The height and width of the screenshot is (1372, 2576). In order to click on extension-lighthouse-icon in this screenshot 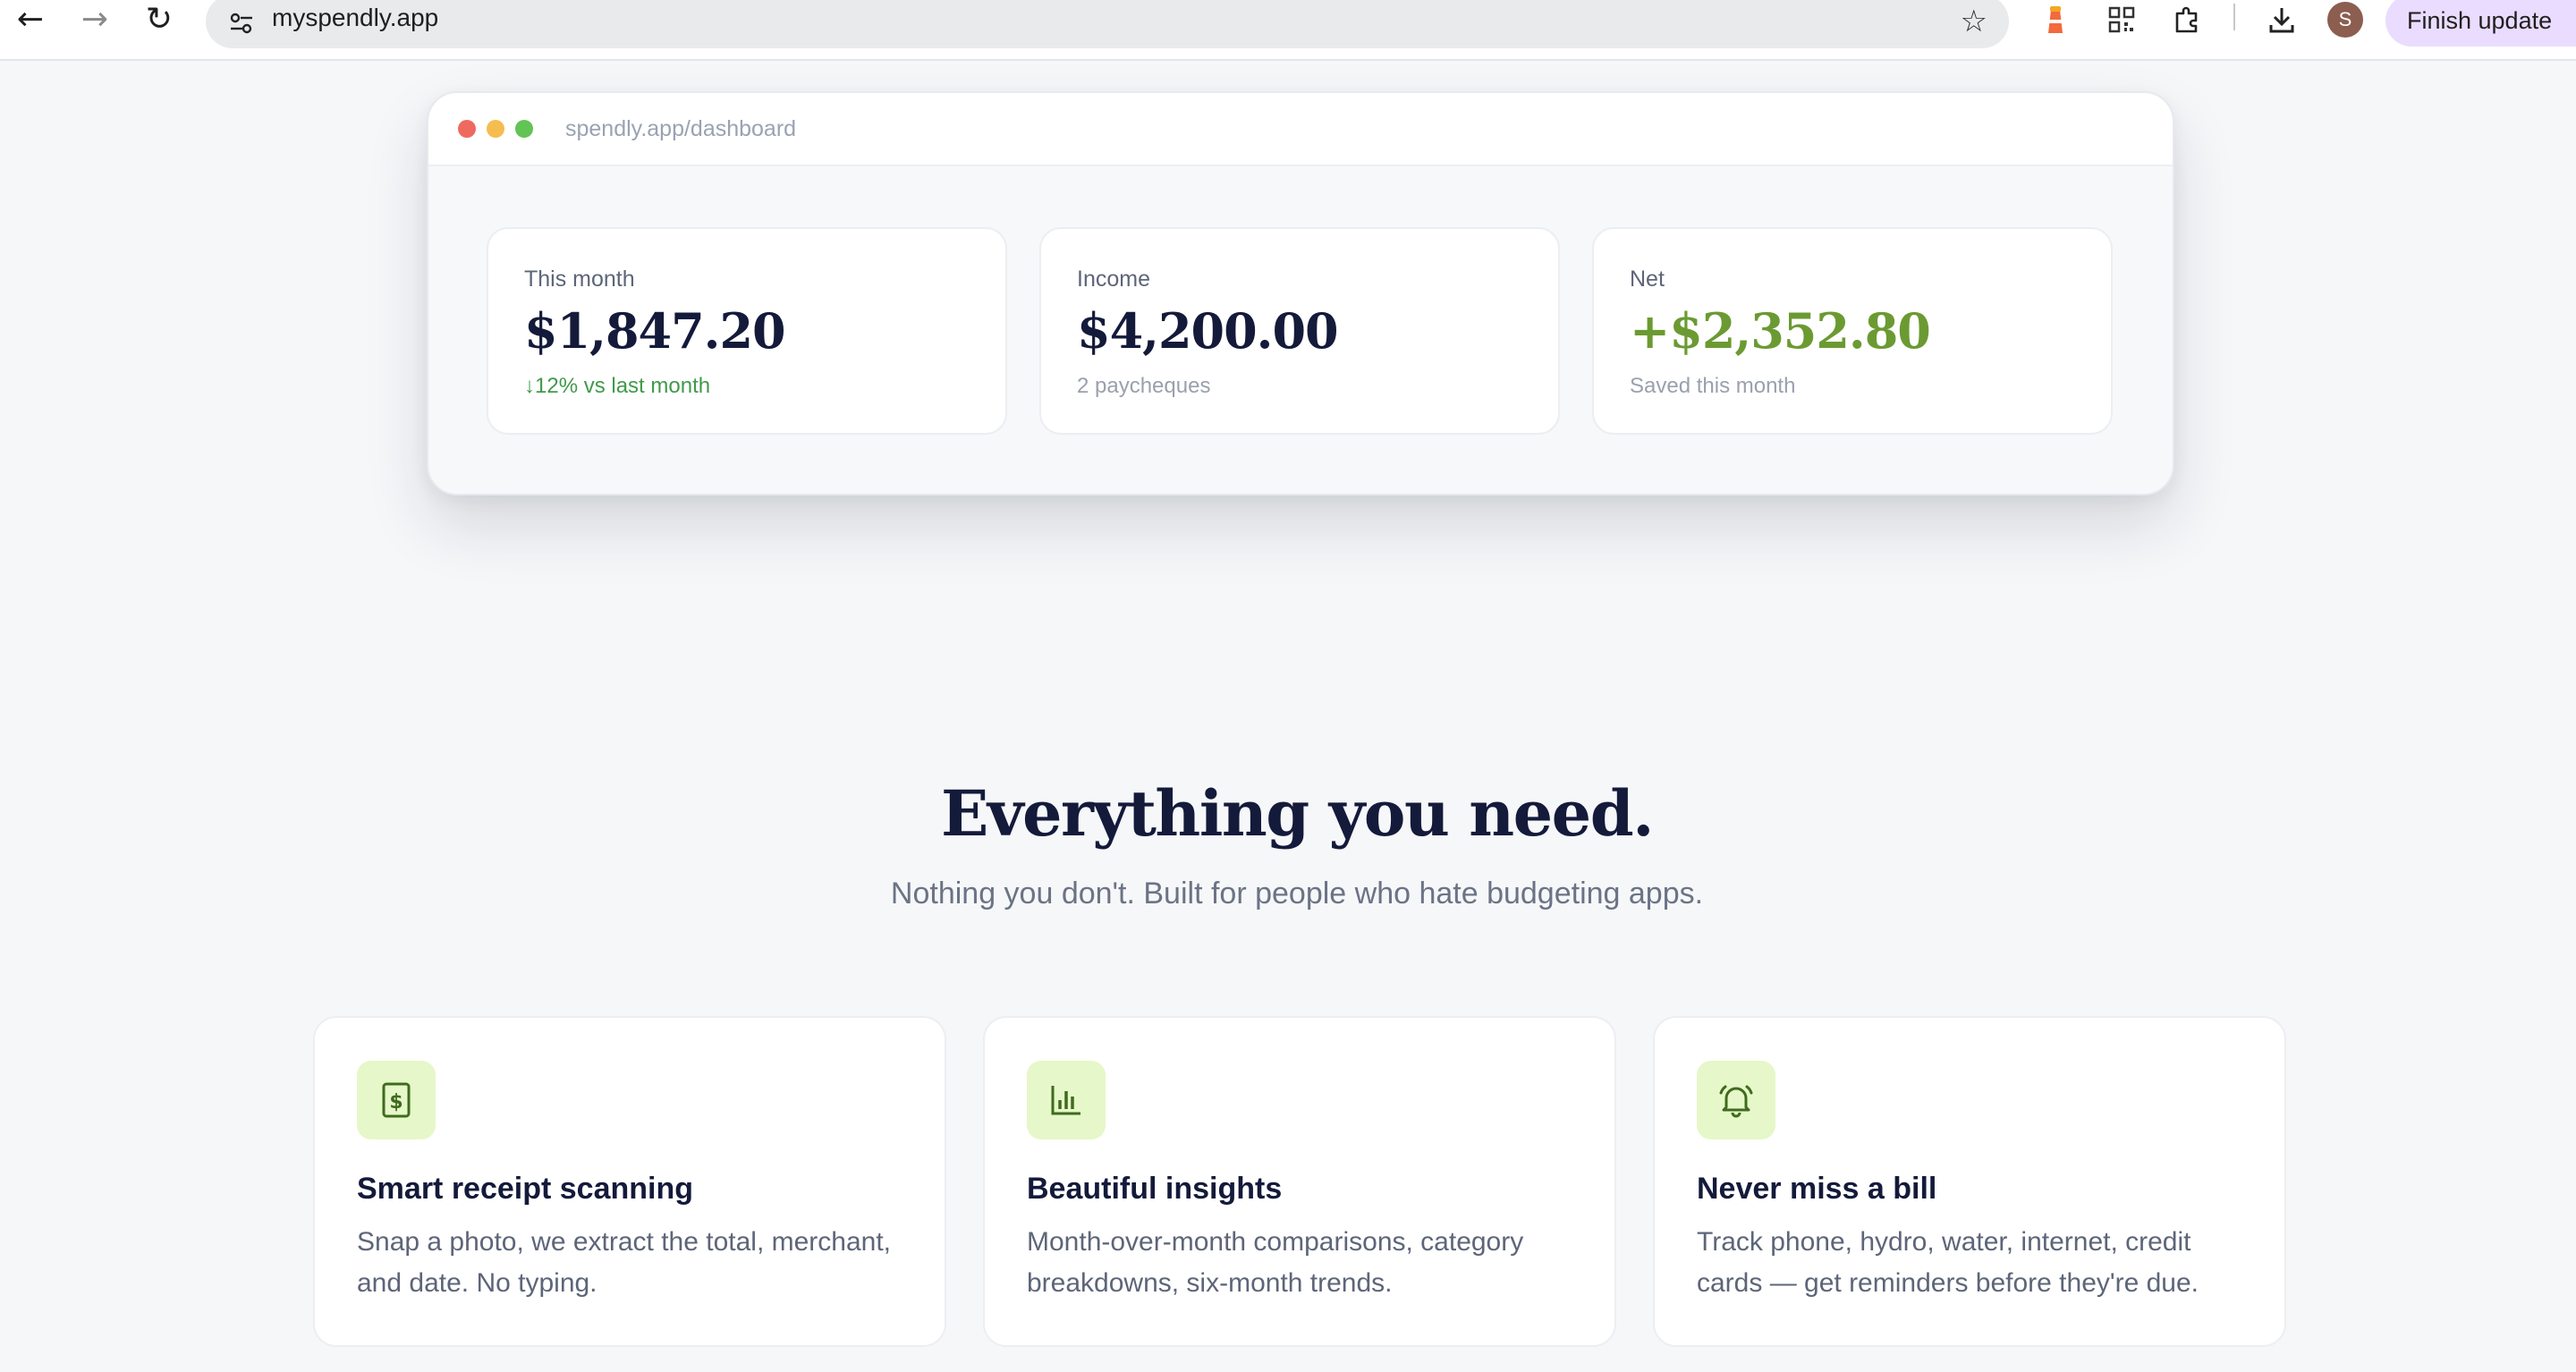, I will do `click(2055, 19)`.